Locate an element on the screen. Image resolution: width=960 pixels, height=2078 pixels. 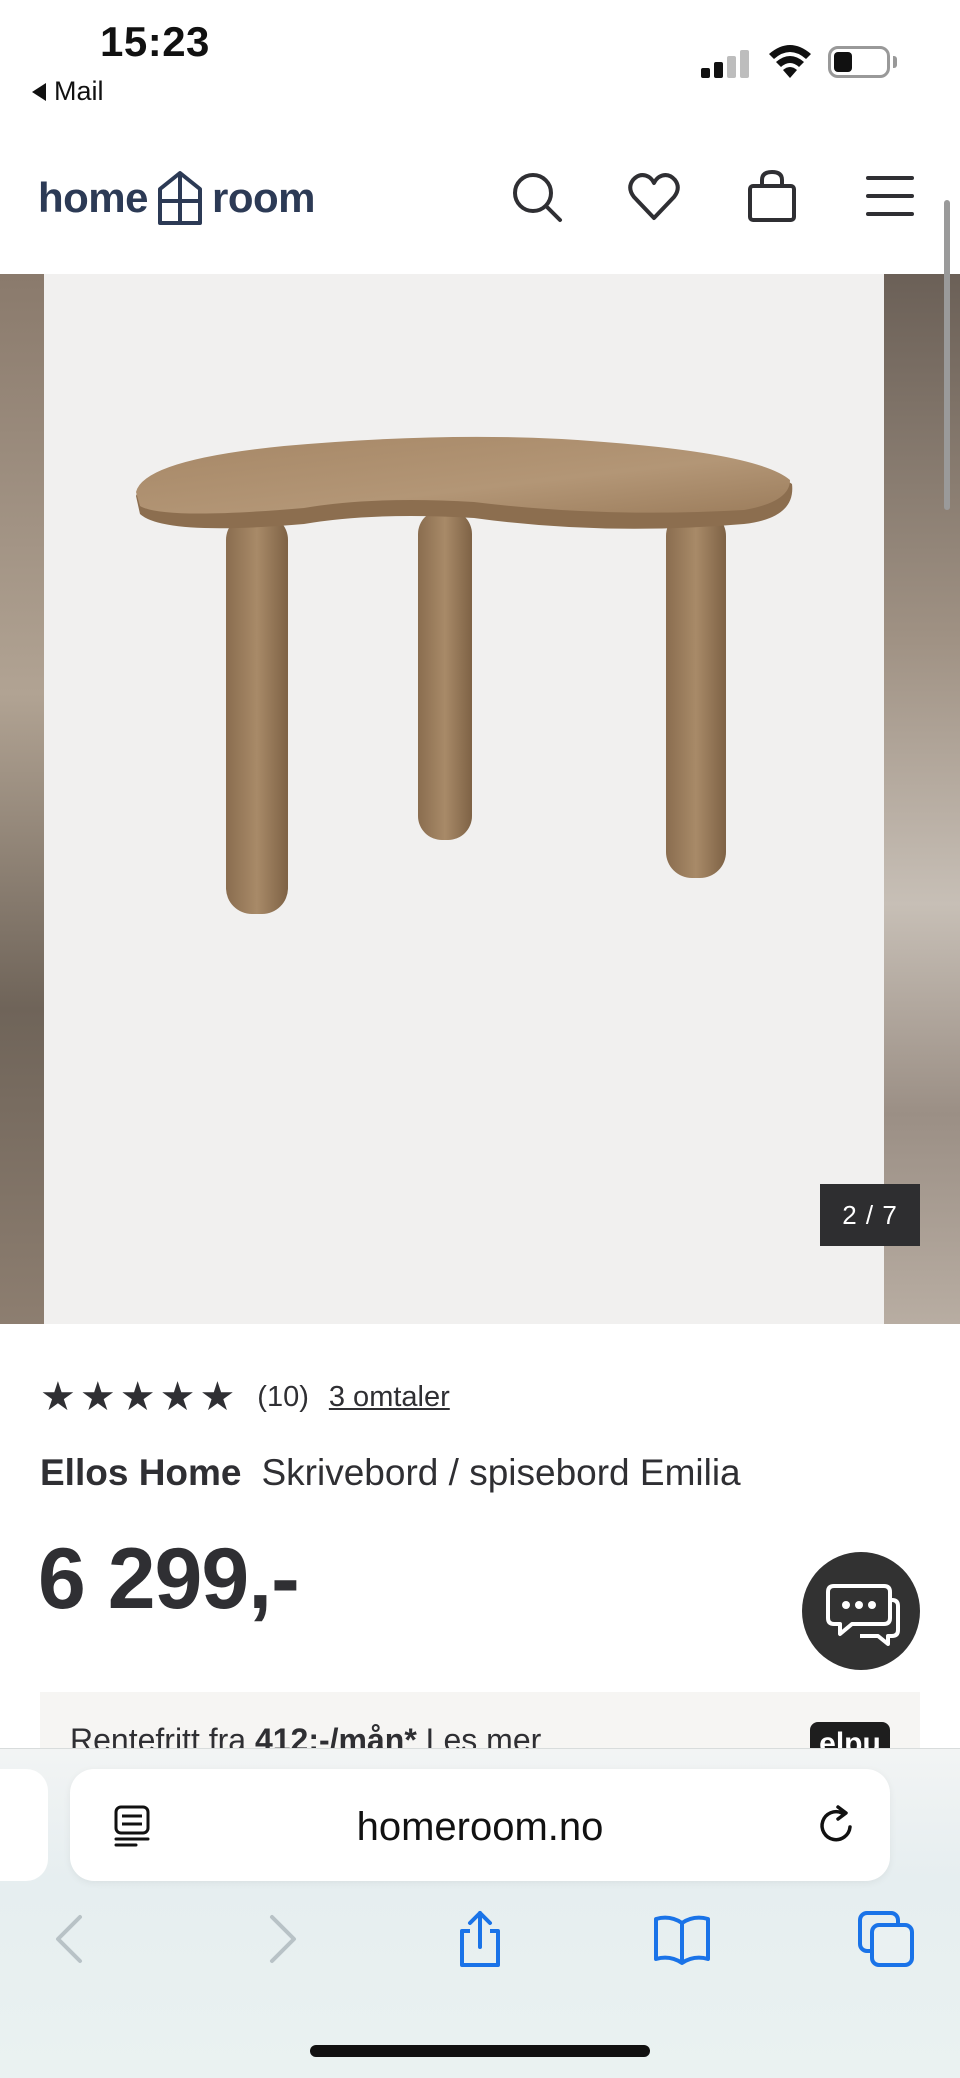
battery-icon is located at coordinates (859, 62).